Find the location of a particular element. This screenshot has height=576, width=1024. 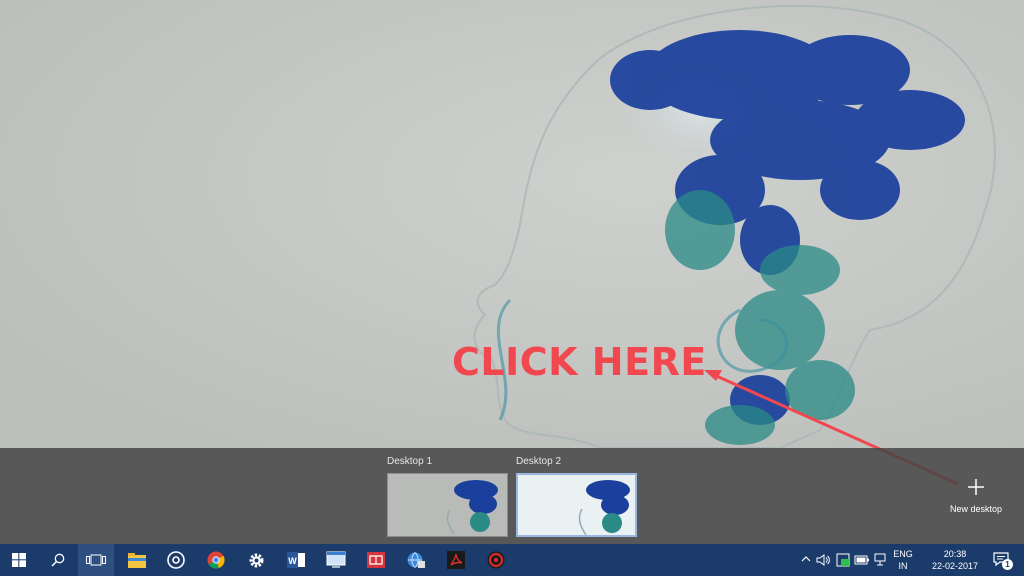

green-app-tray-icon is located at coordinates (843, 560).